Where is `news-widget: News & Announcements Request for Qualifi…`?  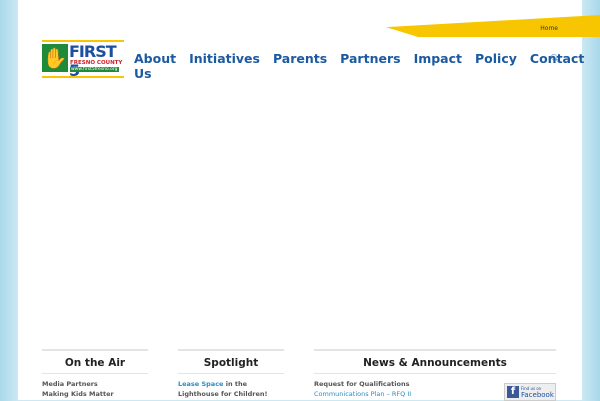
news-widget: News & Announcements Request for Qualifi… is located at coordinates (435, 375).